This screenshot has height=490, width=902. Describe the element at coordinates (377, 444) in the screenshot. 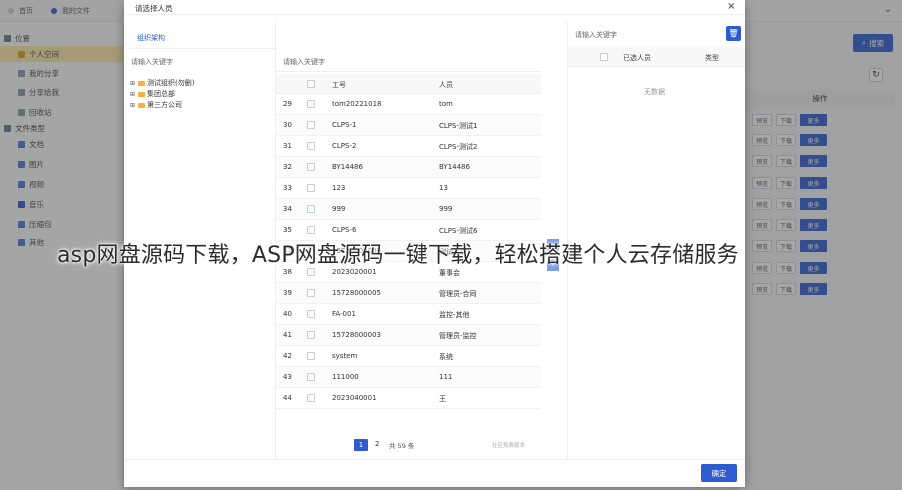

I see `page-2-button: 2` at that location.